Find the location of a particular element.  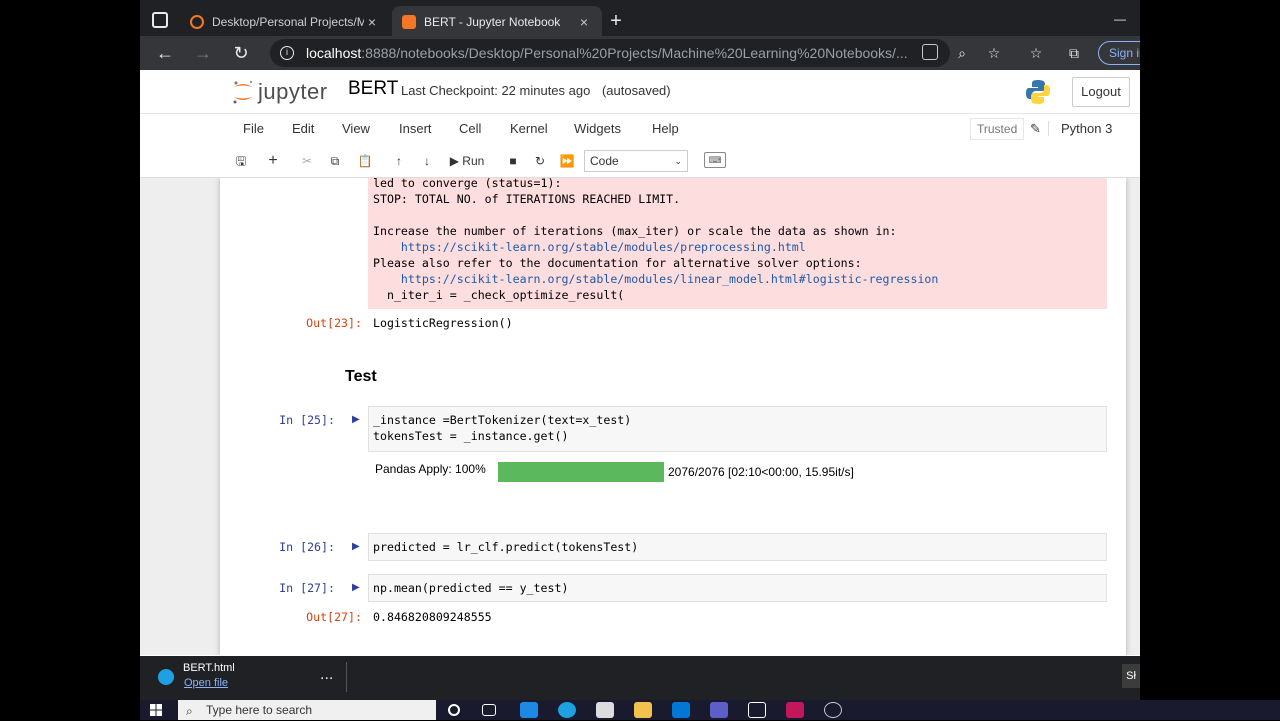

new-tab-button: + is located at coordinates (616, 21).